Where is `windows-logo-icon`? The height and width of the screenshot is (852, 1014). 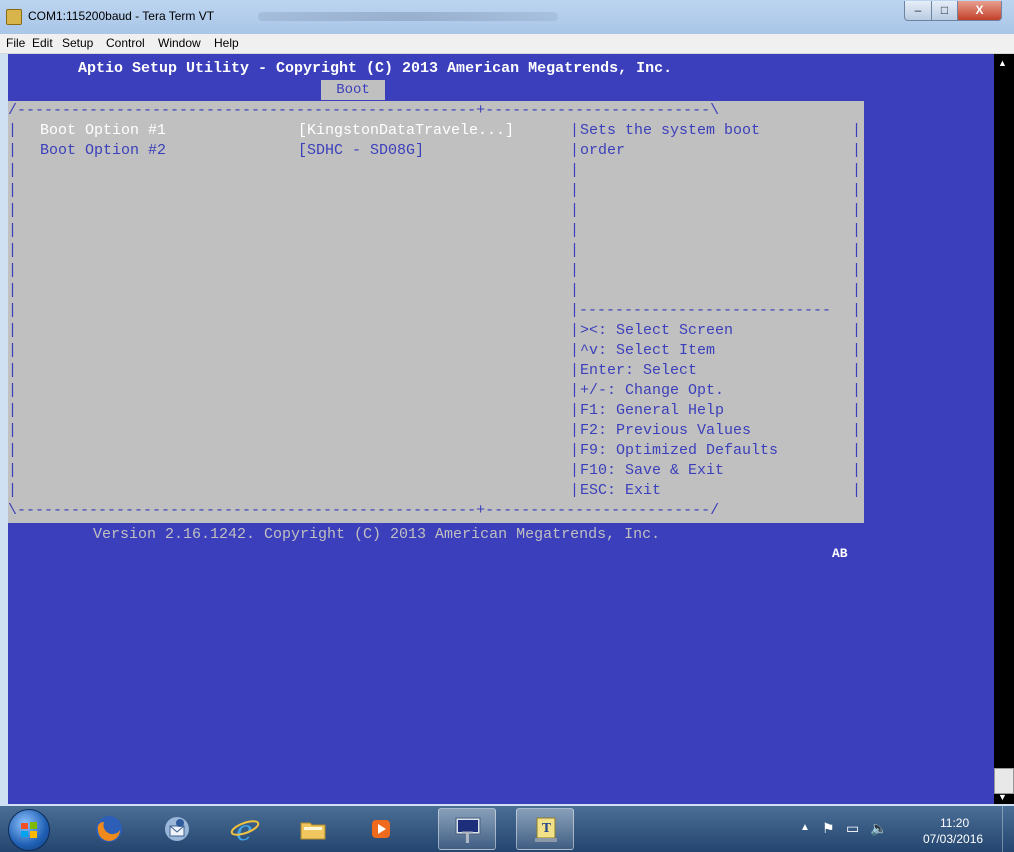
windows-logo-icon is located at coordinates (29, 830).